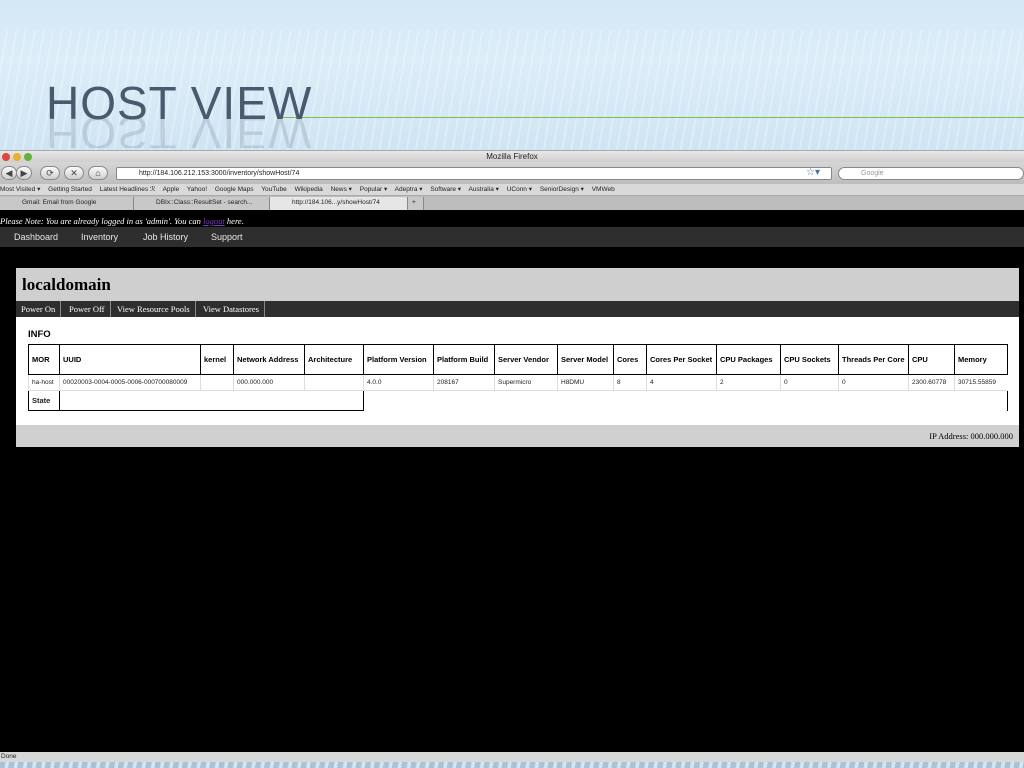  What do you see at coordinates (127, 189) in the screenshot?
I see `bookmark-item: Latest Headlines ℛ` at bounding box center [127, 189].